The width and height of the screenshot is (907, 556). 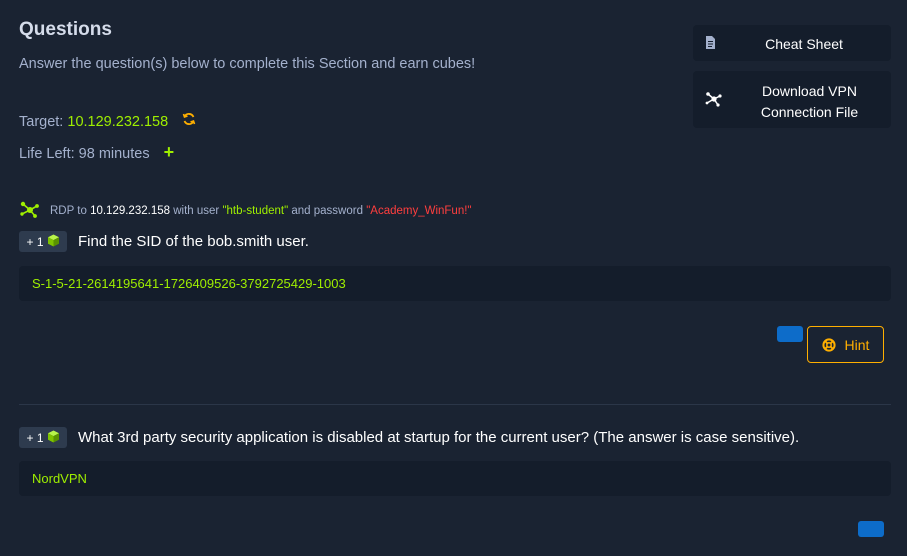 What do you see at coordinates (68, 210) in the screenshot?
I see `rdp-prefix: RDP to` at bounding box center [68, 210].